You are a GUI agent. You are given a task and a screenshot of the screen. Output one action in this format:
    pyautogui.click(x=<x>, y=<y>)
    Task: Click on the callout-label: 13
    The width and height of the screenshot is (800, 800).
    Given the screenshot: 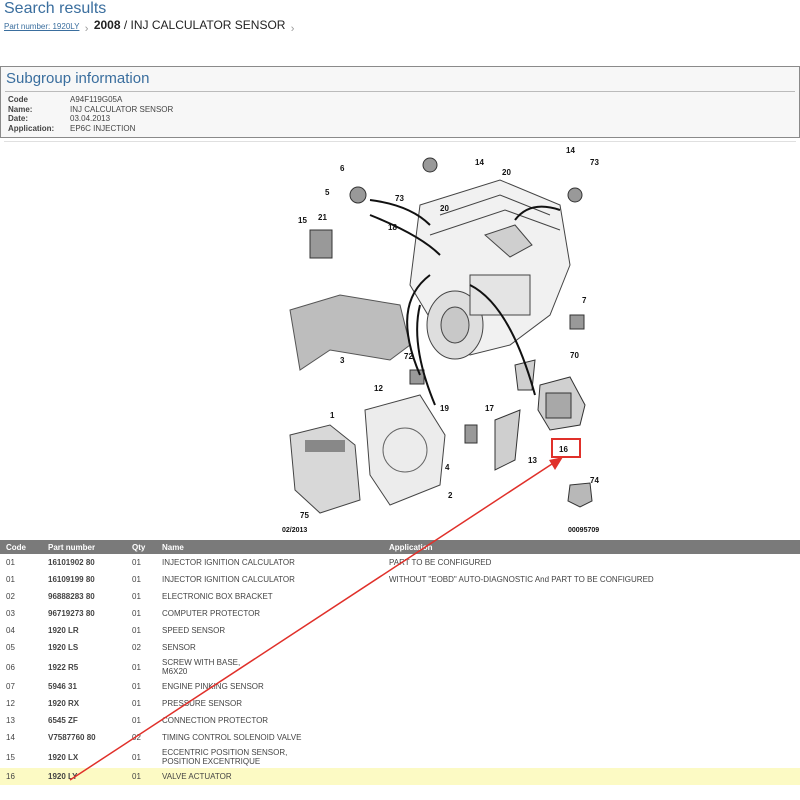 What is the action you would take?
    pyautogui.click(x=532, y=460)
    